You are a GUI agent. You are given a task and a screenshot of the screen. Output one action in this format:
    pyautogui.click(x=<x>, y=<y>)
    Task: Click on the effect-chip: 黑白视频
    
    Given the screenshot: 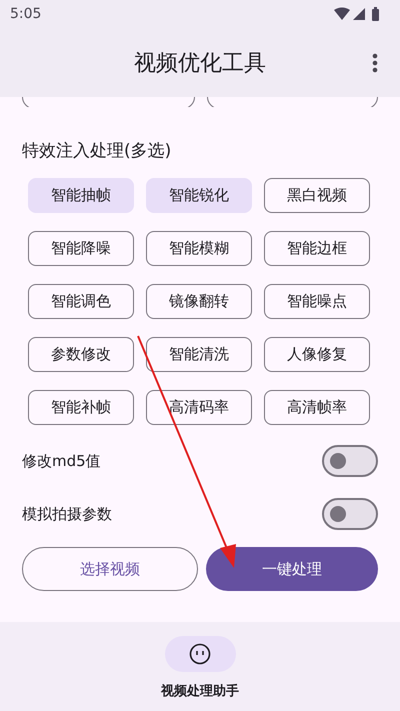 What is the action you would take?
    pyautogui.click(x=317, y=195)
    